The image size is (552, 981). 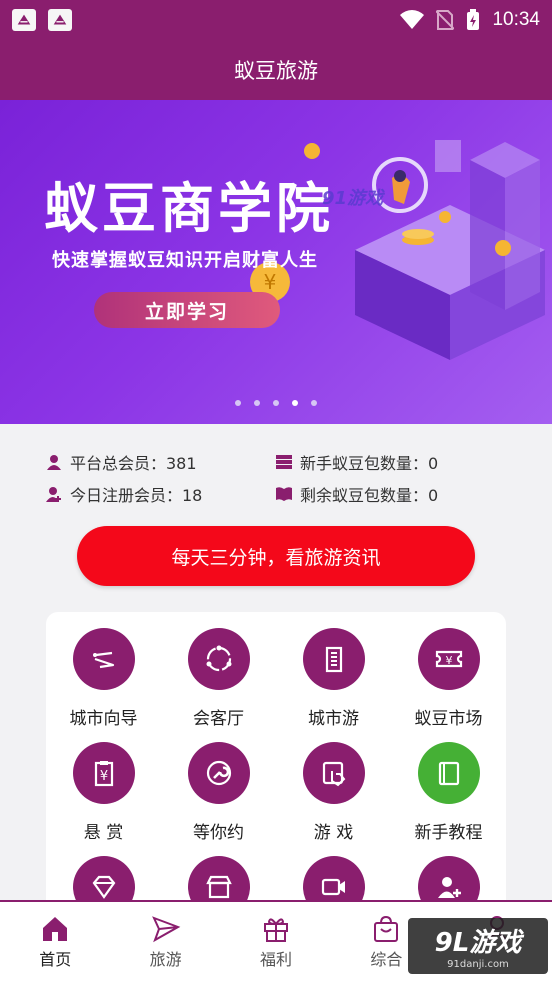 What do you see at coordinates (333, 774) in the screenshot?
I see `touch-screen-icon` at bounding box center [333, 774].